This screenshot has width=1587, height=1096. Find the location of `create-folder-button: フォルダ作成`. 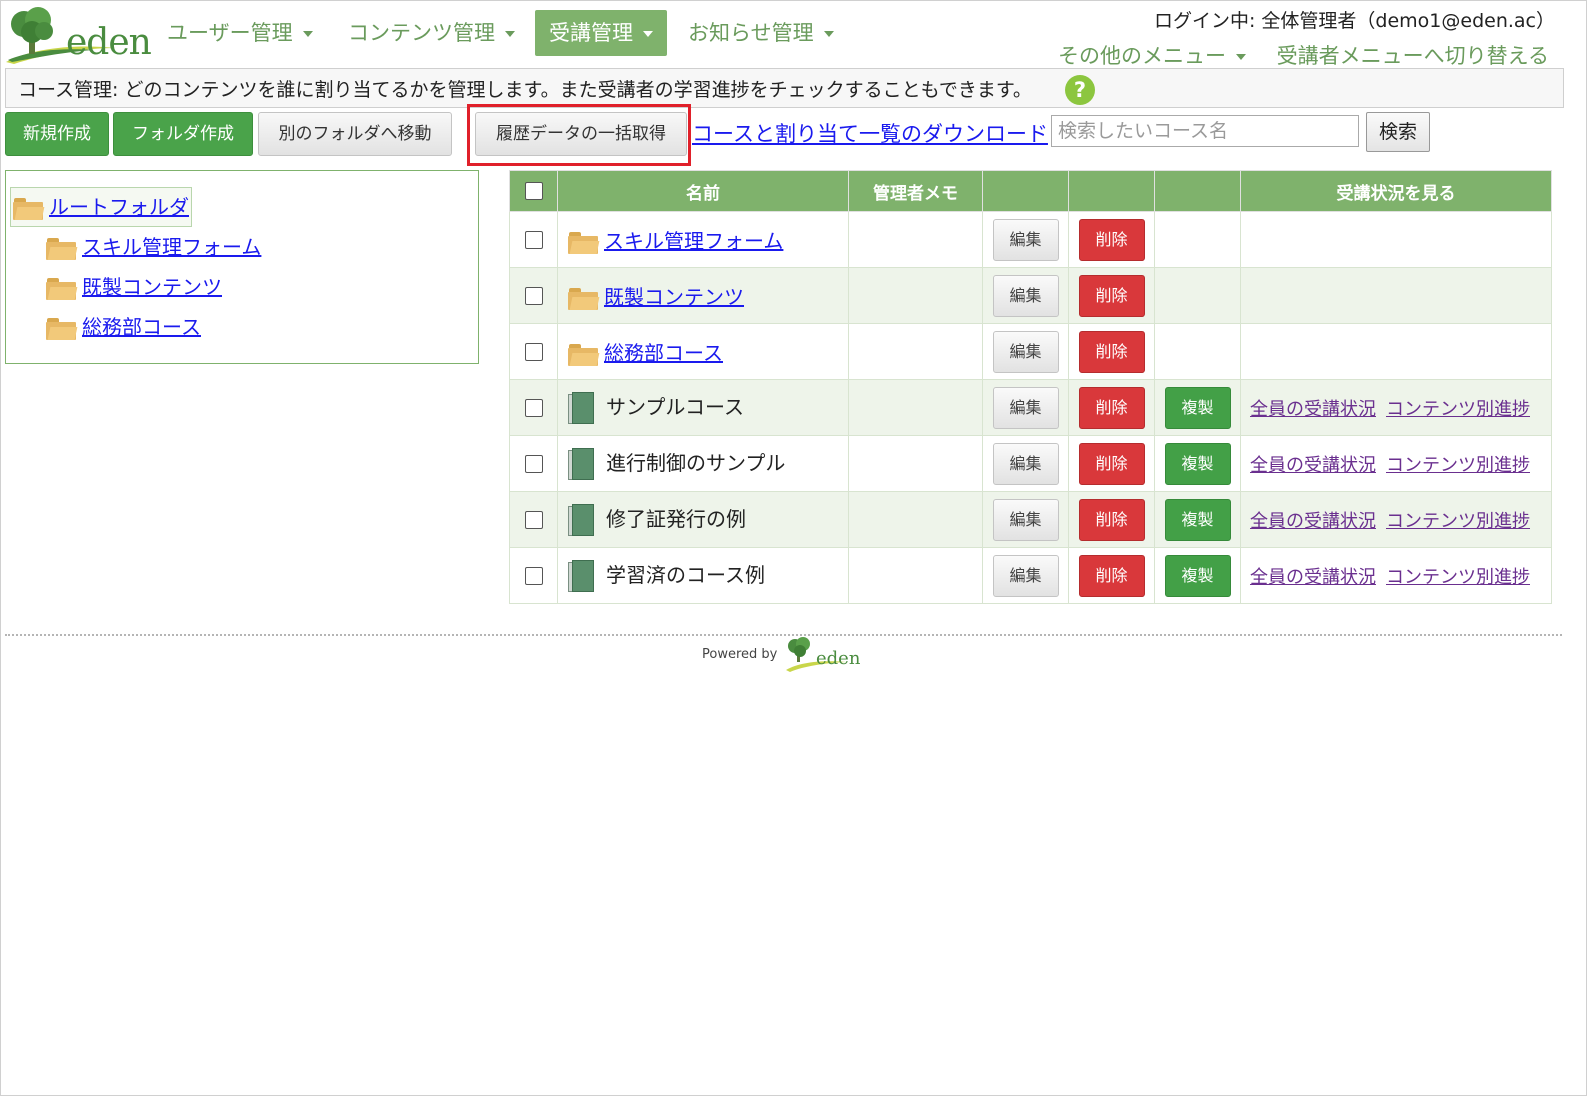

create-folder-button: フォルダ作成 is located at coordinates (183, 134).